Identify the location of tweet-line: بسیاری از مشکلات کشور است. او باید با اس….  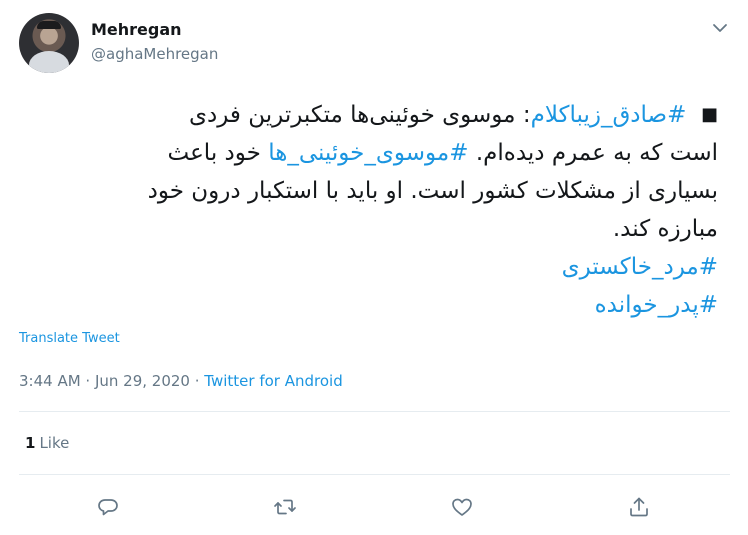
(432, 191).